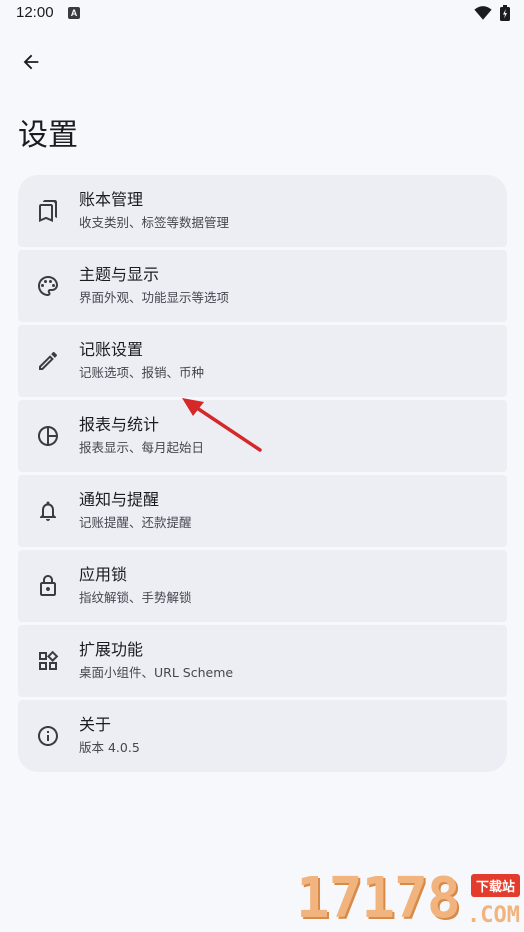 The width and height of the screenshot is (524, 932). I want to click on status-icons, so click(492, 13).